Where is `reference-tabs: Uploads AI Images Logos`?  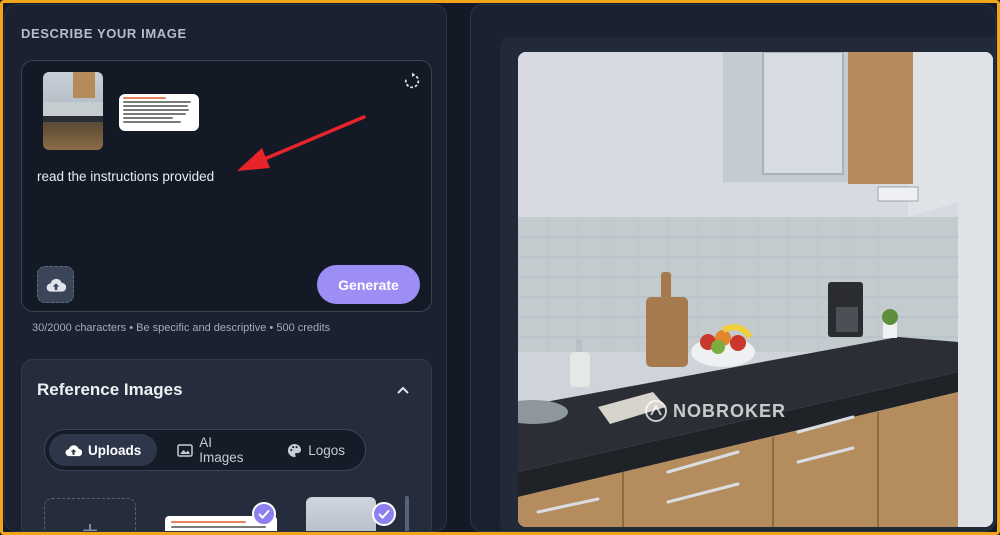
reference-tabs: Uploads AI Images Logos is located at coordinates (205, 450).